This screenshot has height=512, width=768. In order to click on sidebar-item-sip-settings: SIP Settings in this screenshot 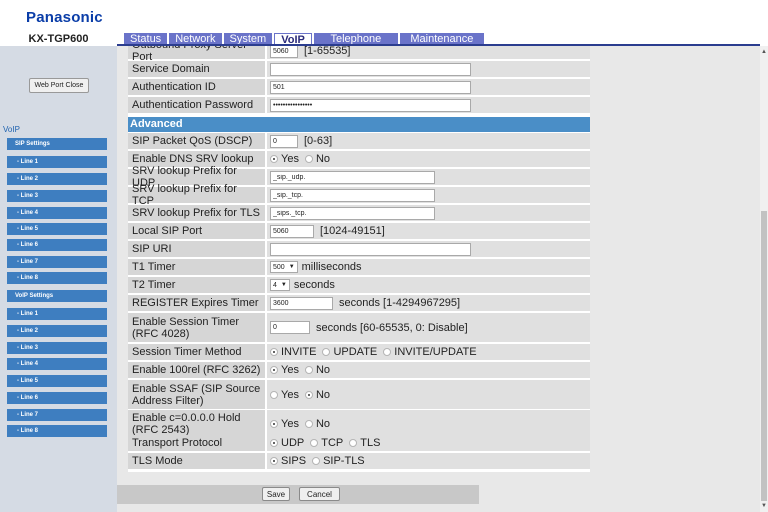, I will do `click(57, 144)`.